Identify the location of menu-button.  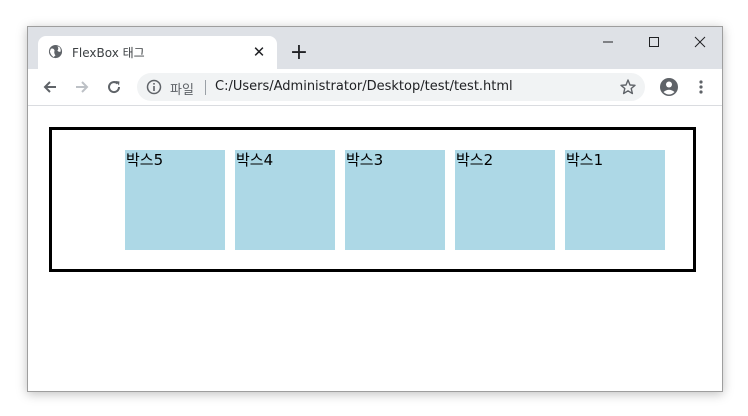
(701, 87).